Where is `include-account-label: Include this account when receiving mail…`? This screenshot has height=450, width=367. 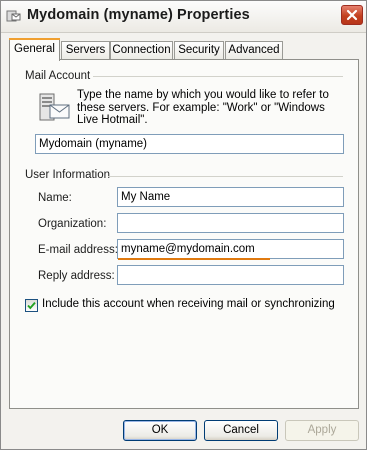 include-account-label: Include this account when receiving mail… is located at coordinates (188, 304).